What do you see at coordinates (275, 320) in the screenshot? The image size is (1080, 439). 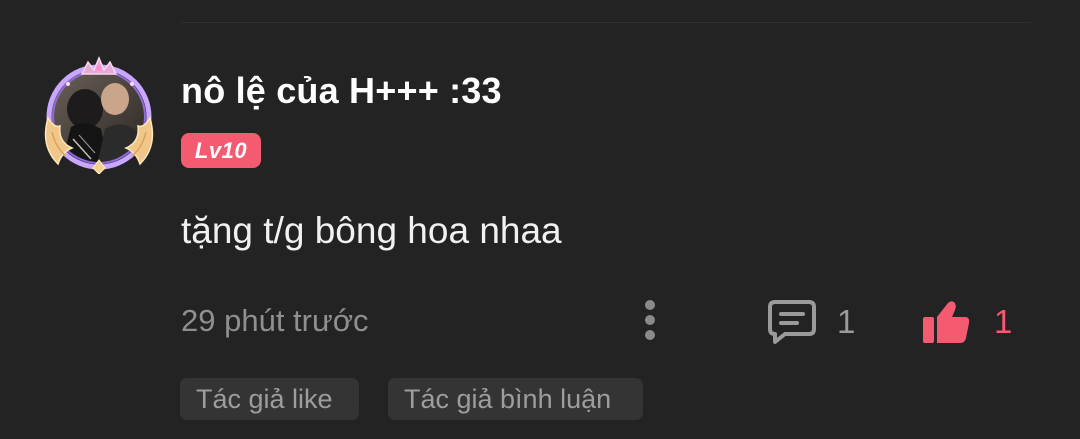 I see `comment-timestamp: 29 phút trước` at bounding box center [275, 320].